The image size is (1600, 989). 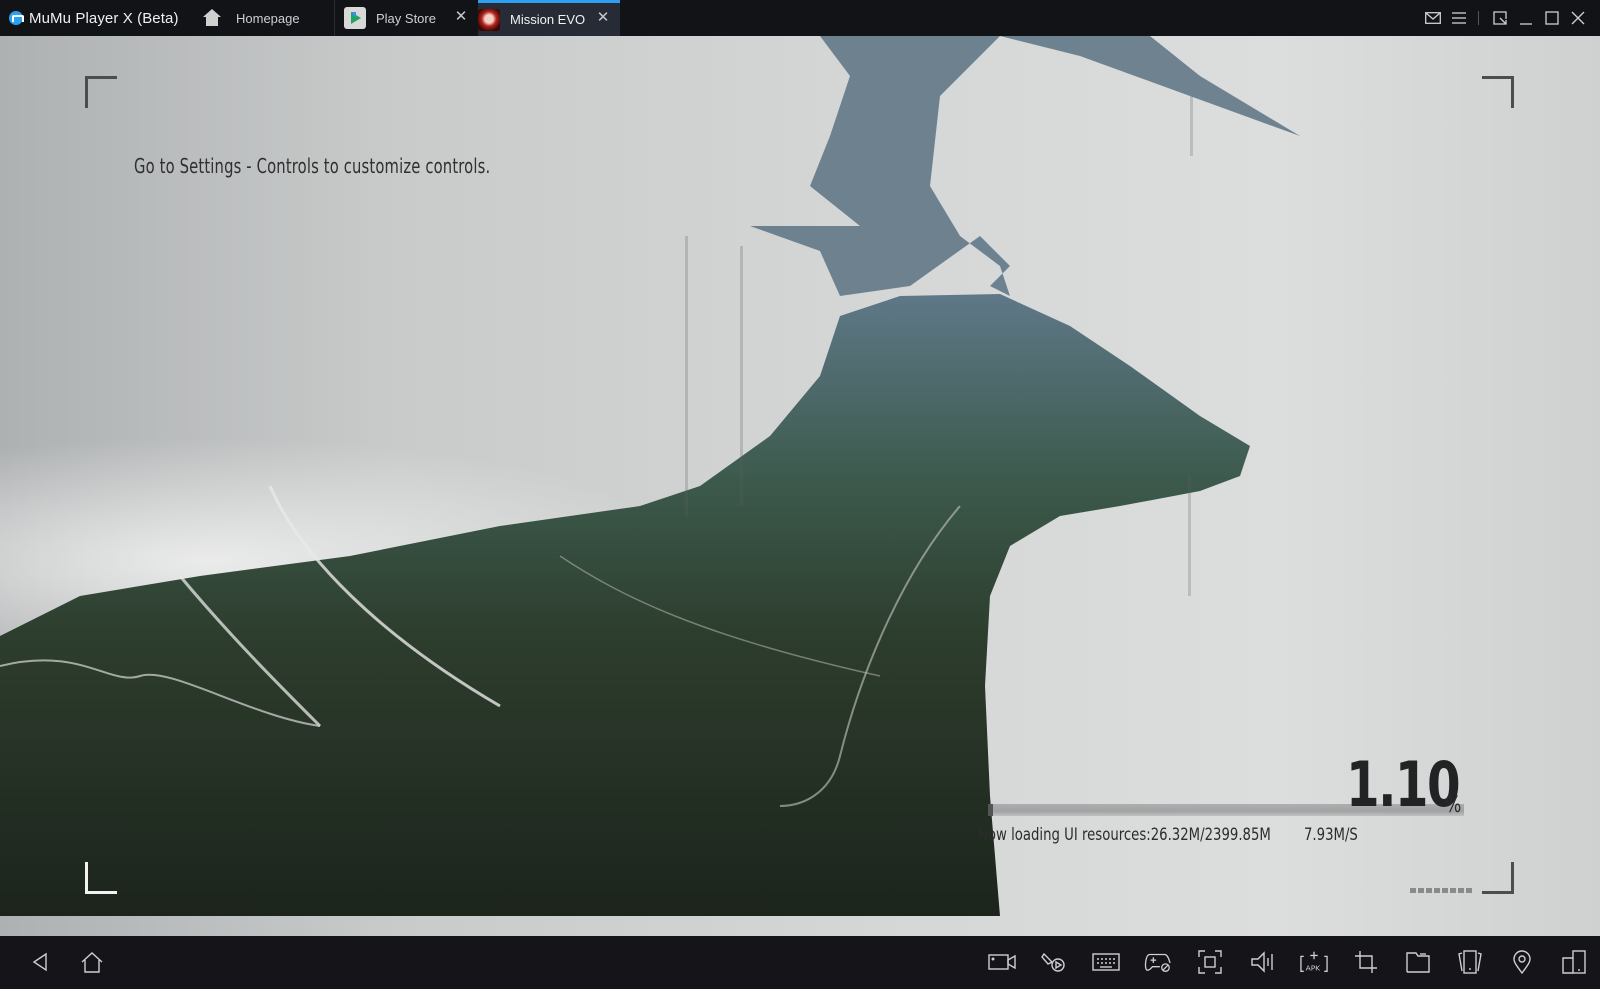 I want to click on volume-icon, so click(x=1262, y=962).